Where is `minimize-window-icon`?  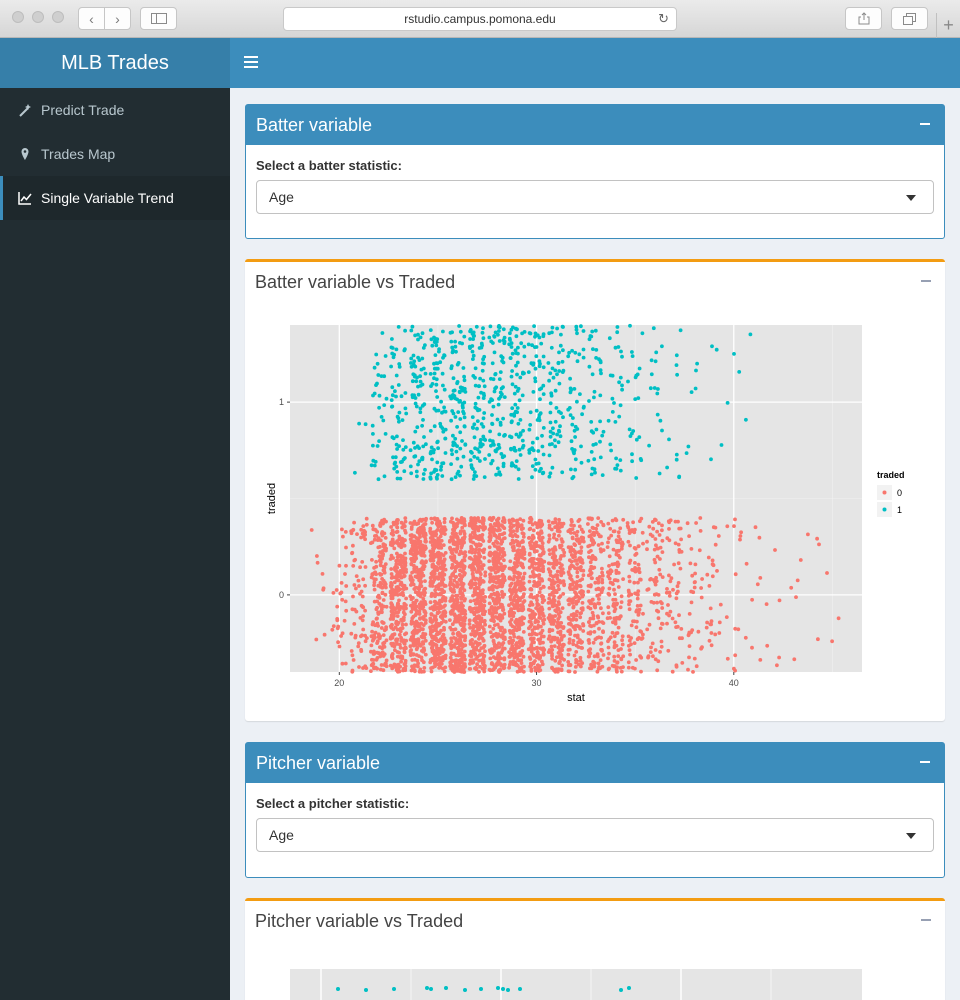 minimize-window-icon is located at coordinates (38, 17).